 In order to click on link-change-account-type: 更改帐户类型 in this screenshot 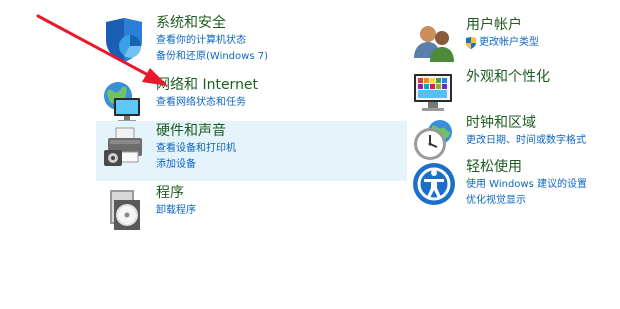, I will do `click(502, 43)`.